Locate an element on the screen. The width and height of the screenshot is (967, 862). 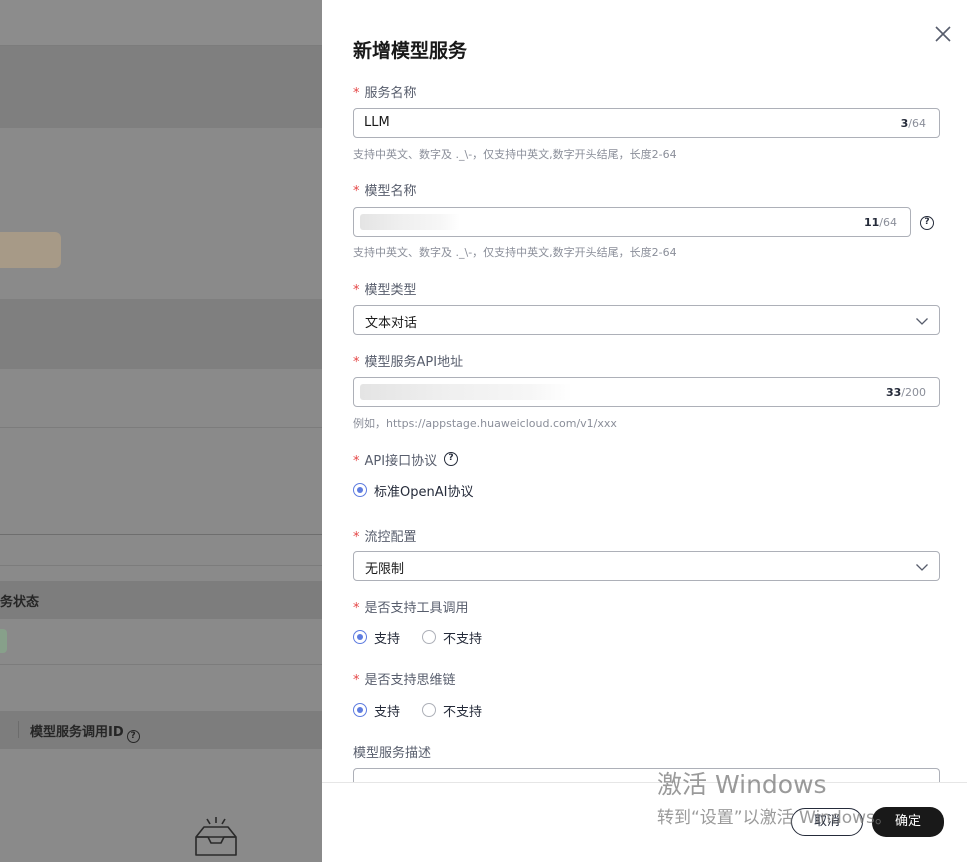
bg-col-status: 务状态 is located at coordinates (20, 602).